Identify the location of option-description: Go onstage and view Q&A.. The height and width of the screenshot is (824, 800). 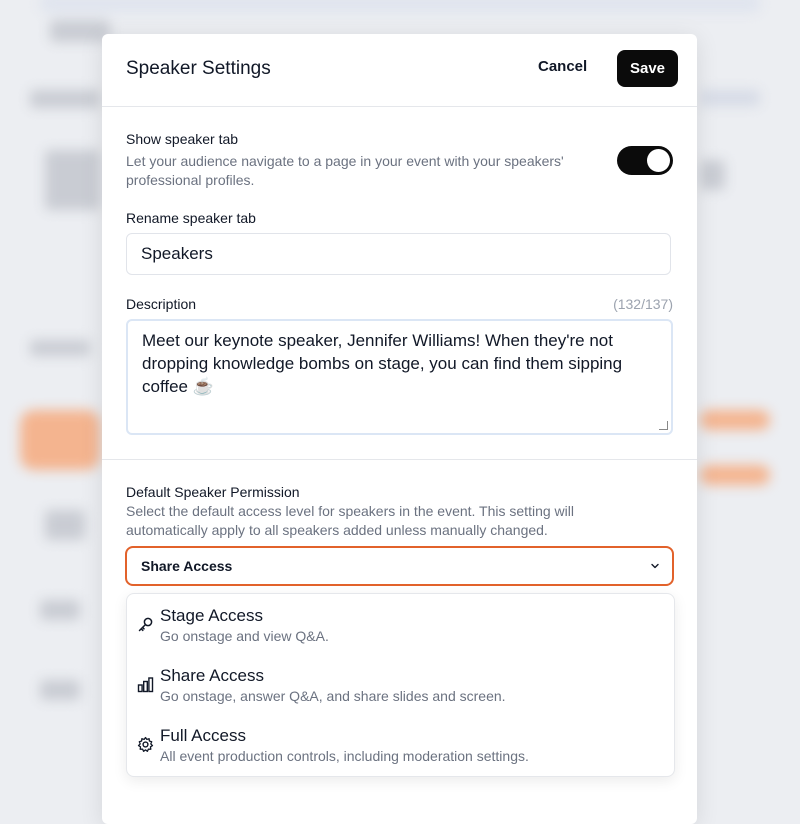
(244, 636).